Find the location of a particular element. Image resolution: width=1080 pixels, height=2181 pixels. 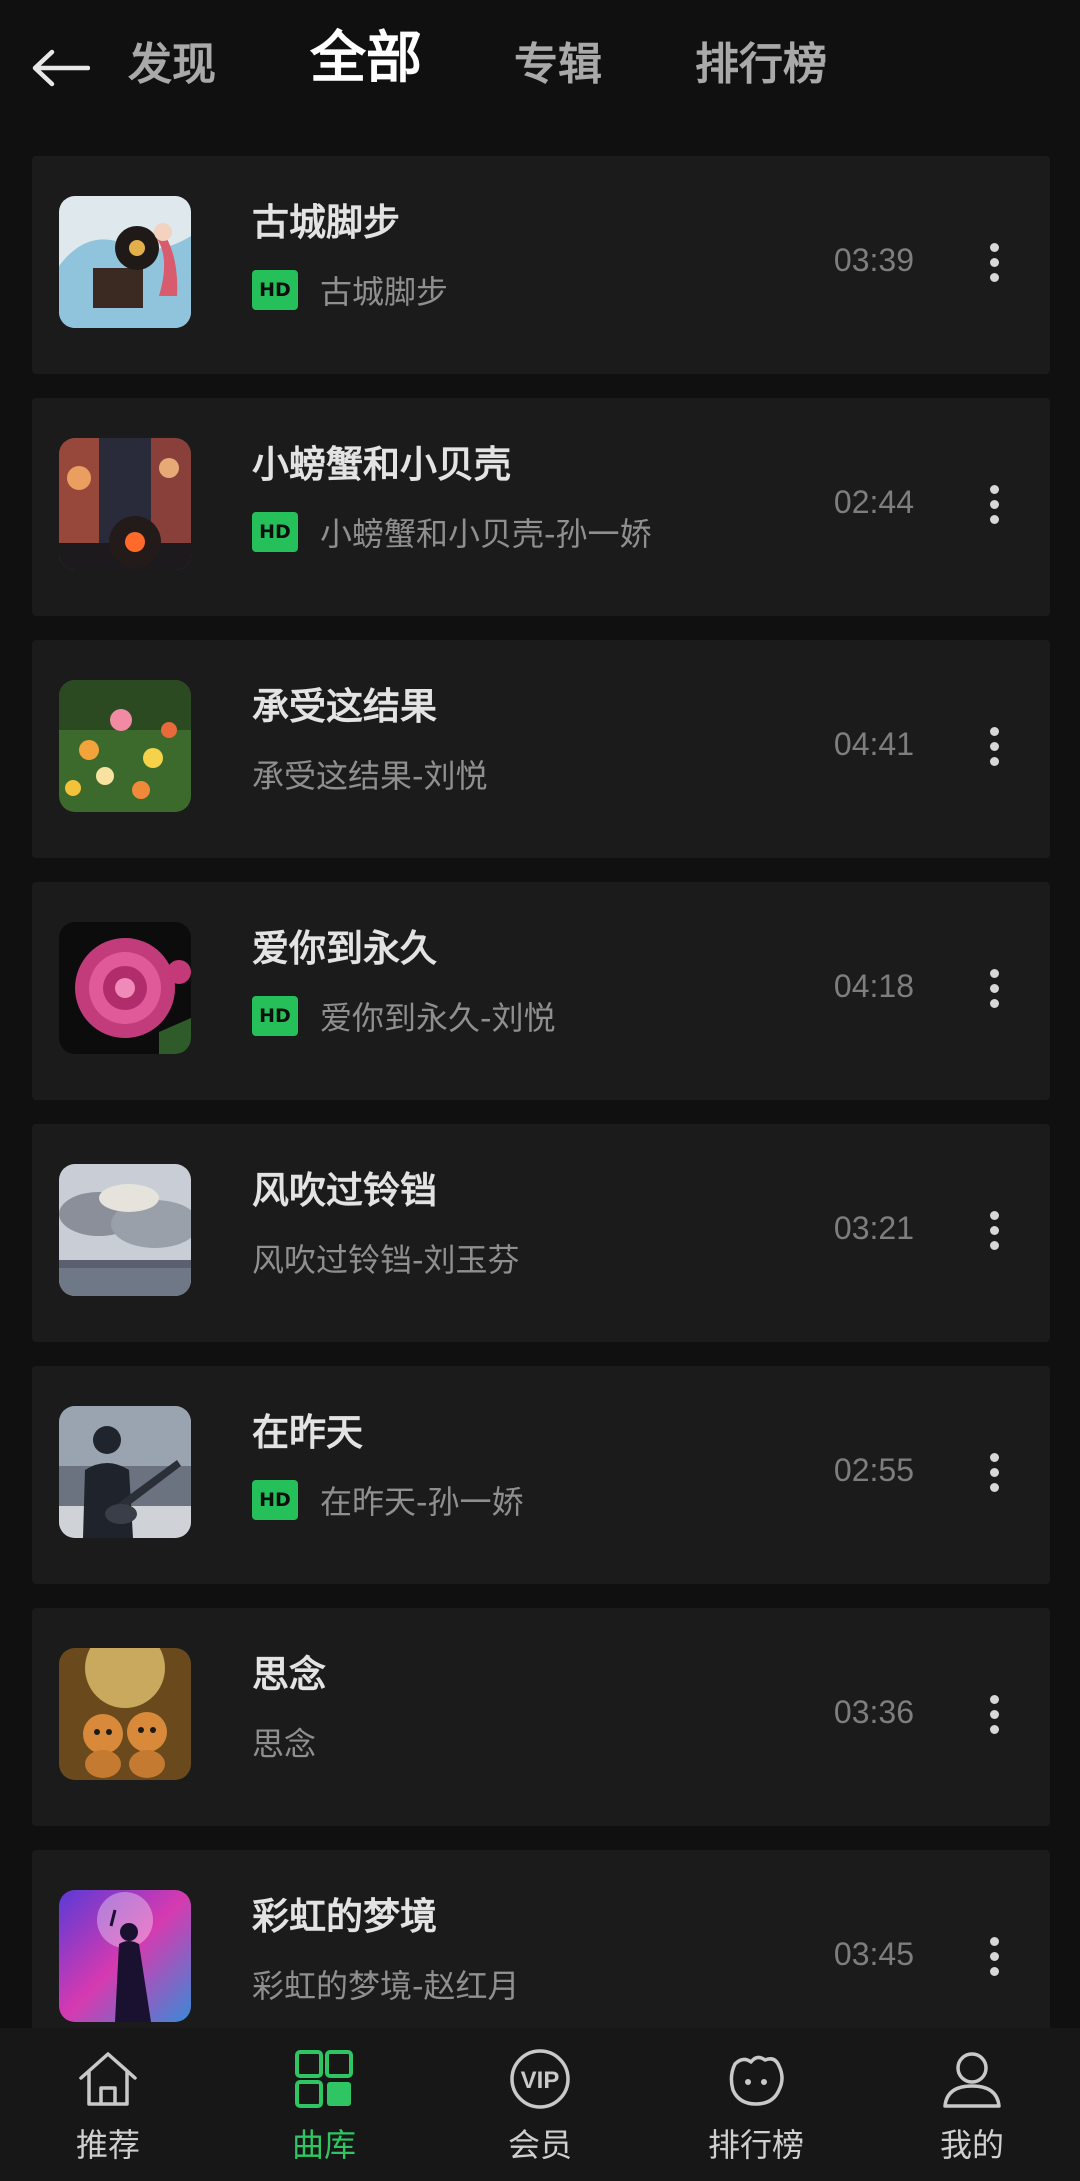

song-item: 风吹过铃铛 风吹过铃铛-刘玉芬 03:21 is located at coordinates (541, 1233).